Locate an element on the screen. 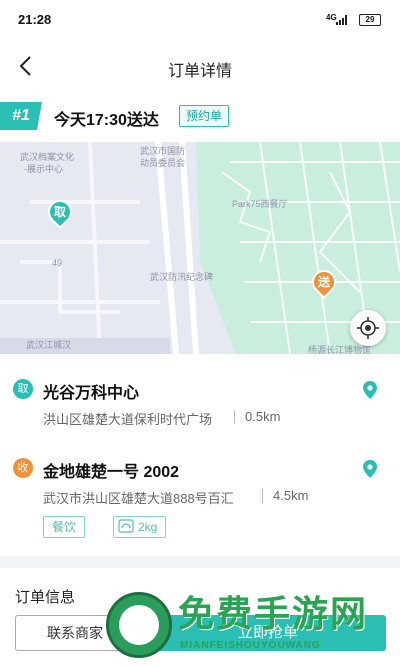 Image resolution: width=400 pixels, height=666 pixels. watermark: 免费手游网 MIANFEISHOUYOUWANG is located at coordinates (251, 629).